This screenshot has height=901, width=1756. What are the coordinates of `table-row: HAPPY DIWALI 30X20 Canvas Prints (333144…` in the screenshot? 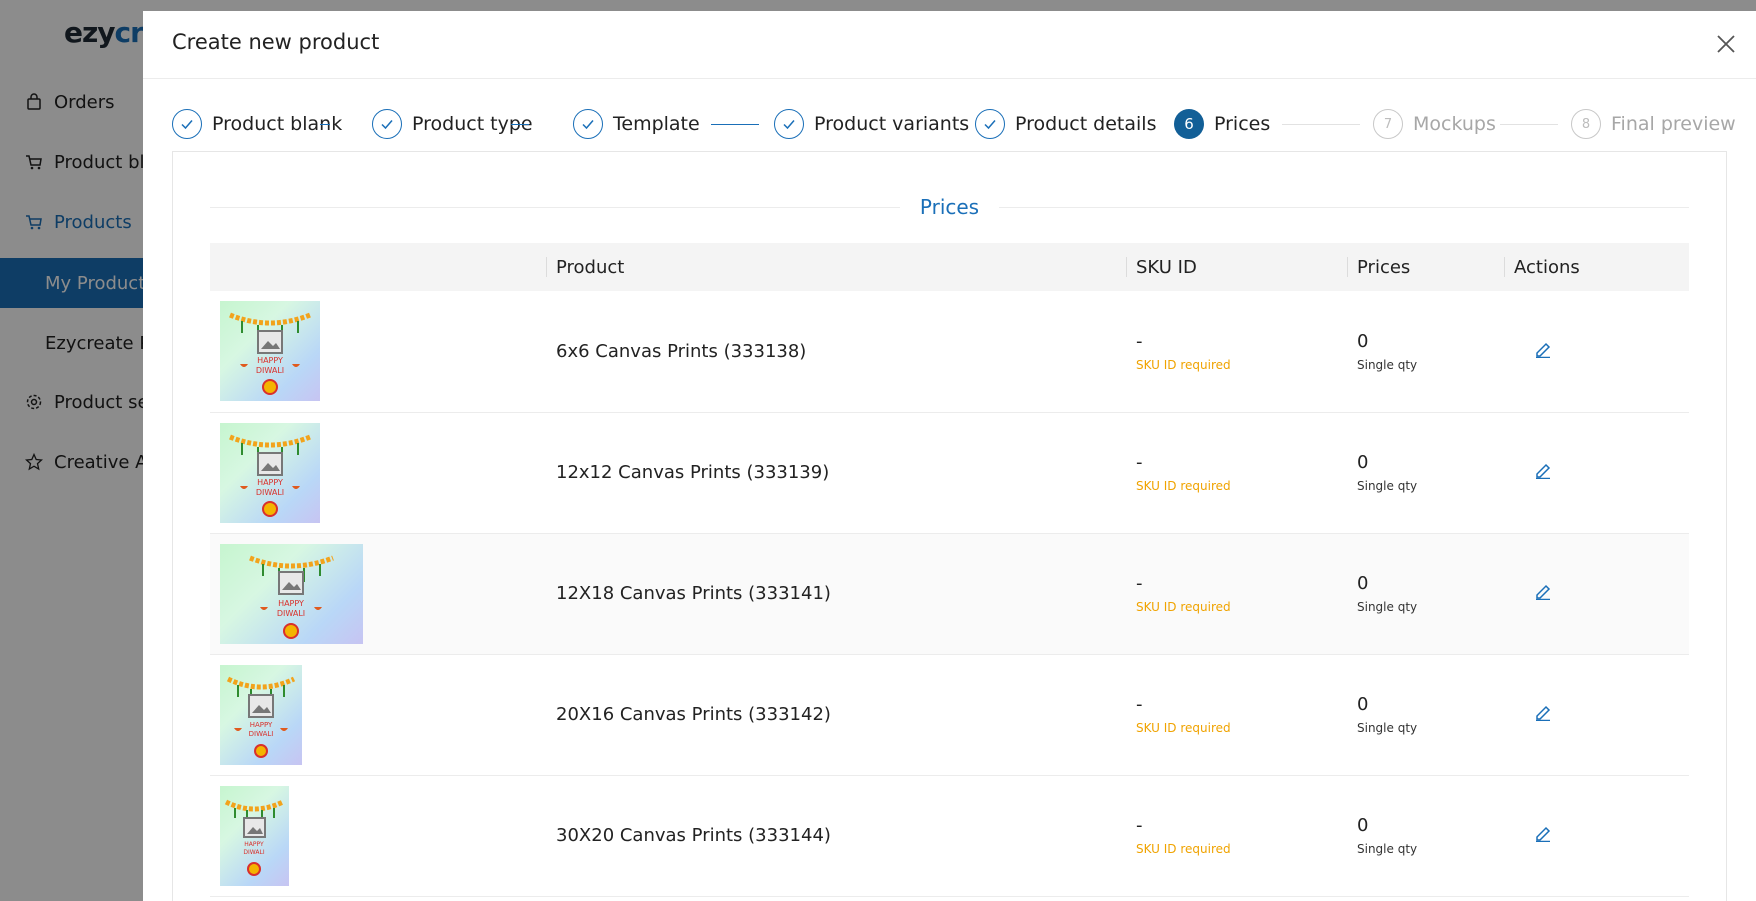 It's located at (949, 836).